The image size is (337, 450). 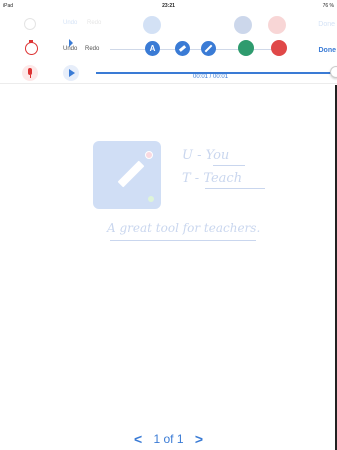 What do you see at coordinates (94, 23) in the screenshot?
I see `ghost-redo-label: Redo` at bounding box center [94, 23].